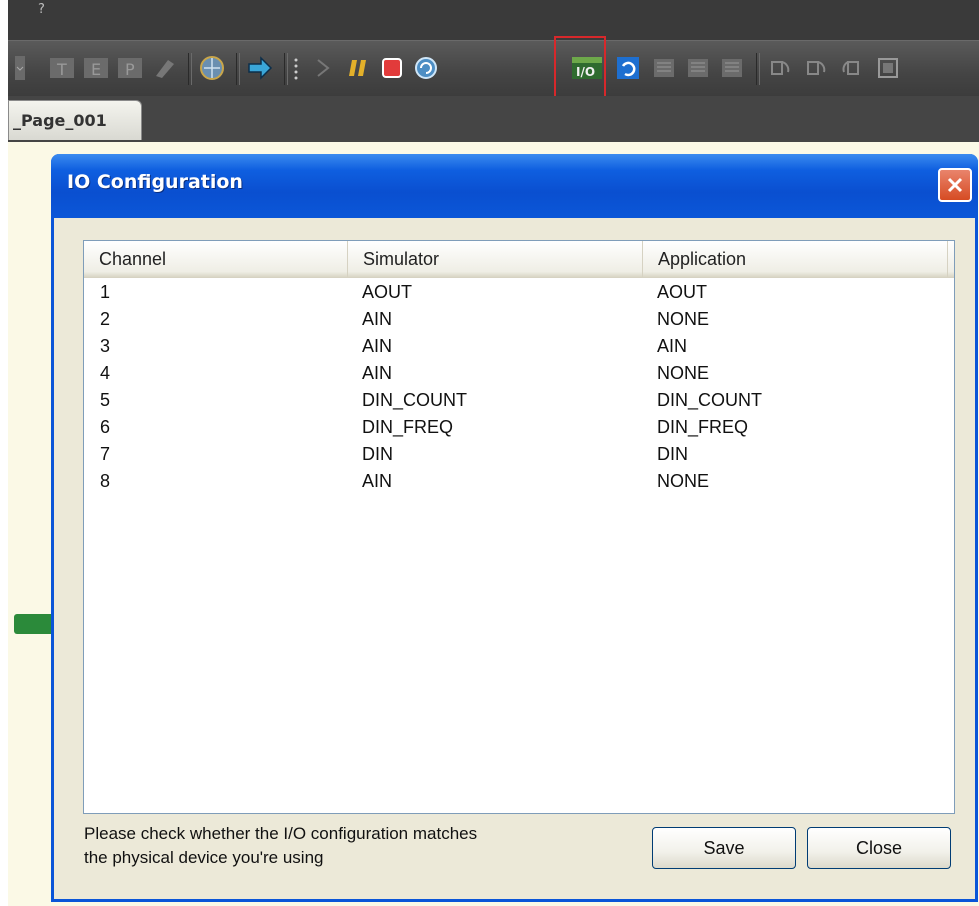  I want to click on svg-text: T, so click(61, 69).